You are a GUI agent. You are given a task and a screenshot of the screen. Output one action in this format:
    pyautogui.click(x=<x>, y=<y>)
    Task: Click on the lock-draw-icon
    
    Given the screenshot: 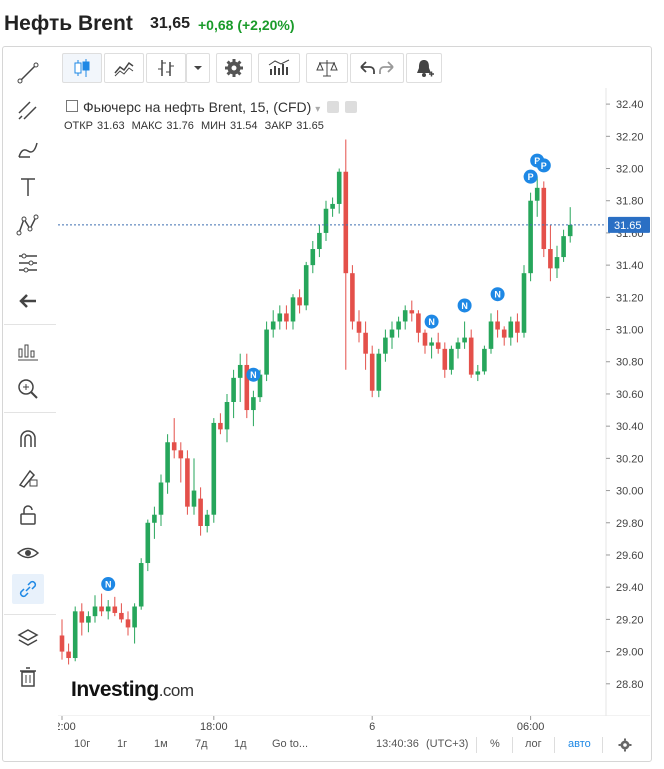 What is the action you would take?
    pyautogui.click(x=28, y=478)
    